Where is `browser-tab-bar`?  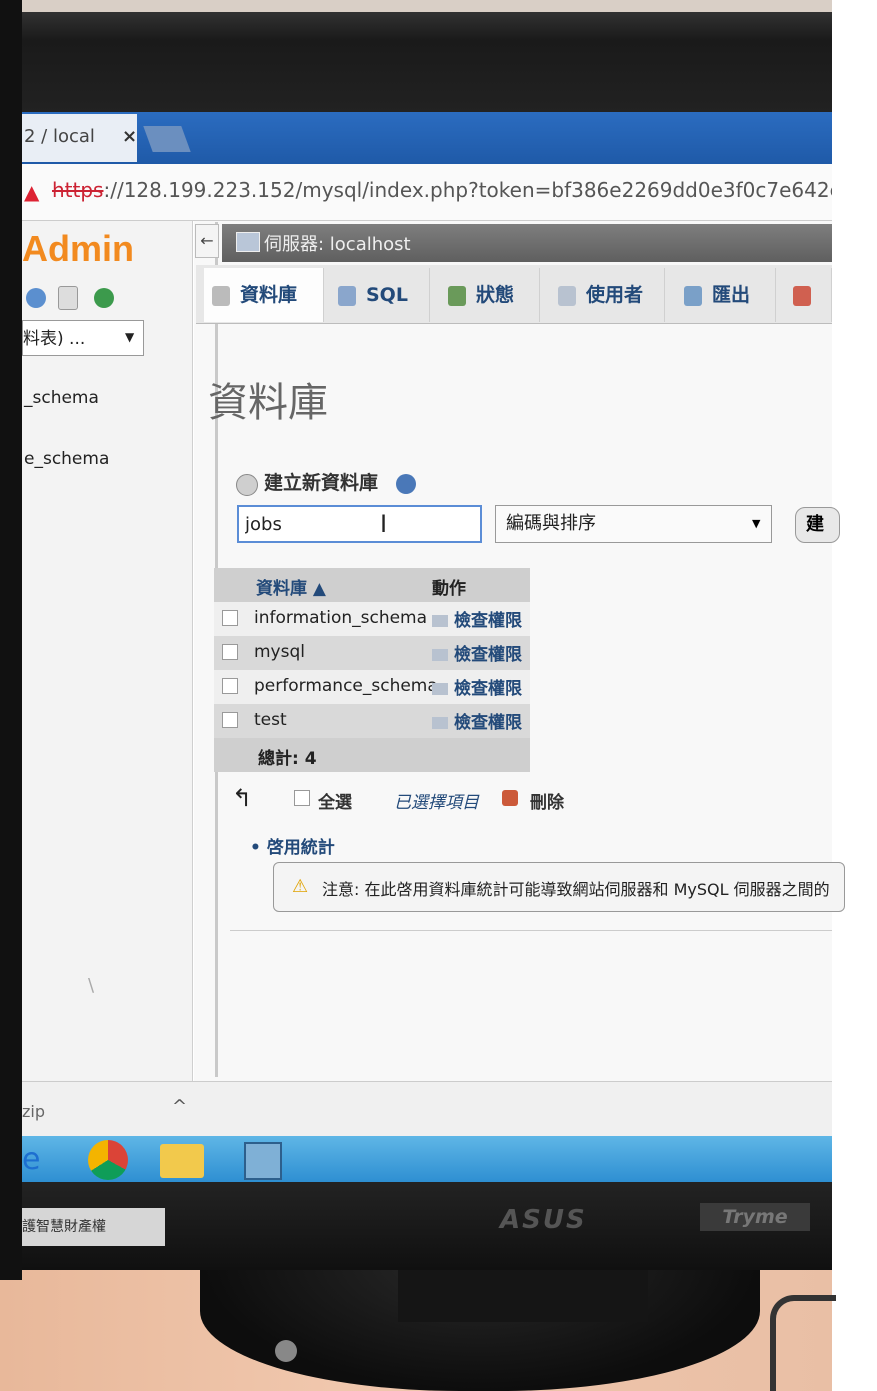
browser-tab-bar is located at coordinates (427, 138).